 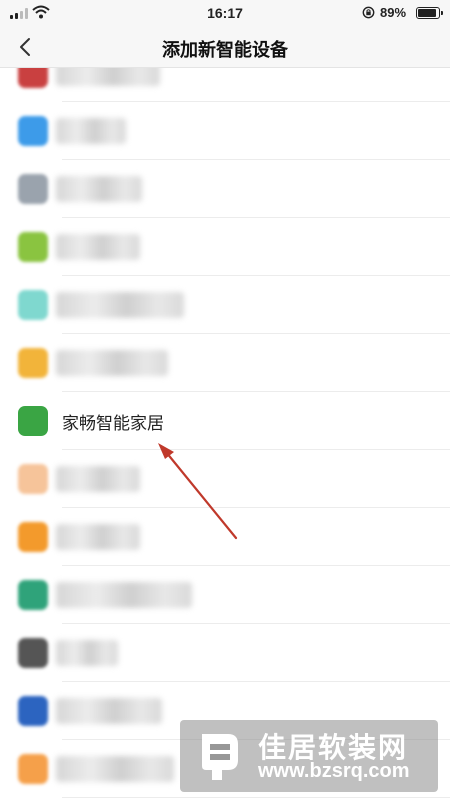 What do you see at coordinates (393, 12) in the screenshot?
I see `battery-percent: 89%` at bounding box center [393, 12].